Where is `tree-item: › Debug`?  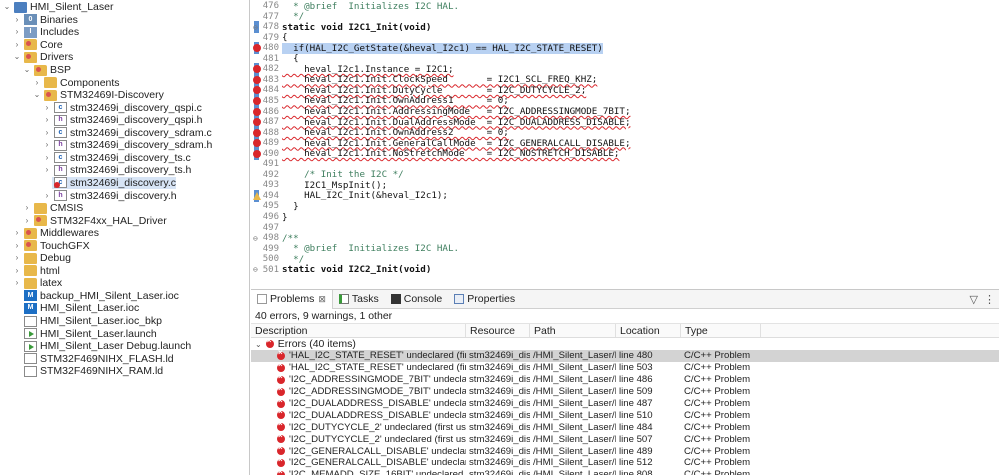 tree-item: › Debug is located at coordinates (35, 258).